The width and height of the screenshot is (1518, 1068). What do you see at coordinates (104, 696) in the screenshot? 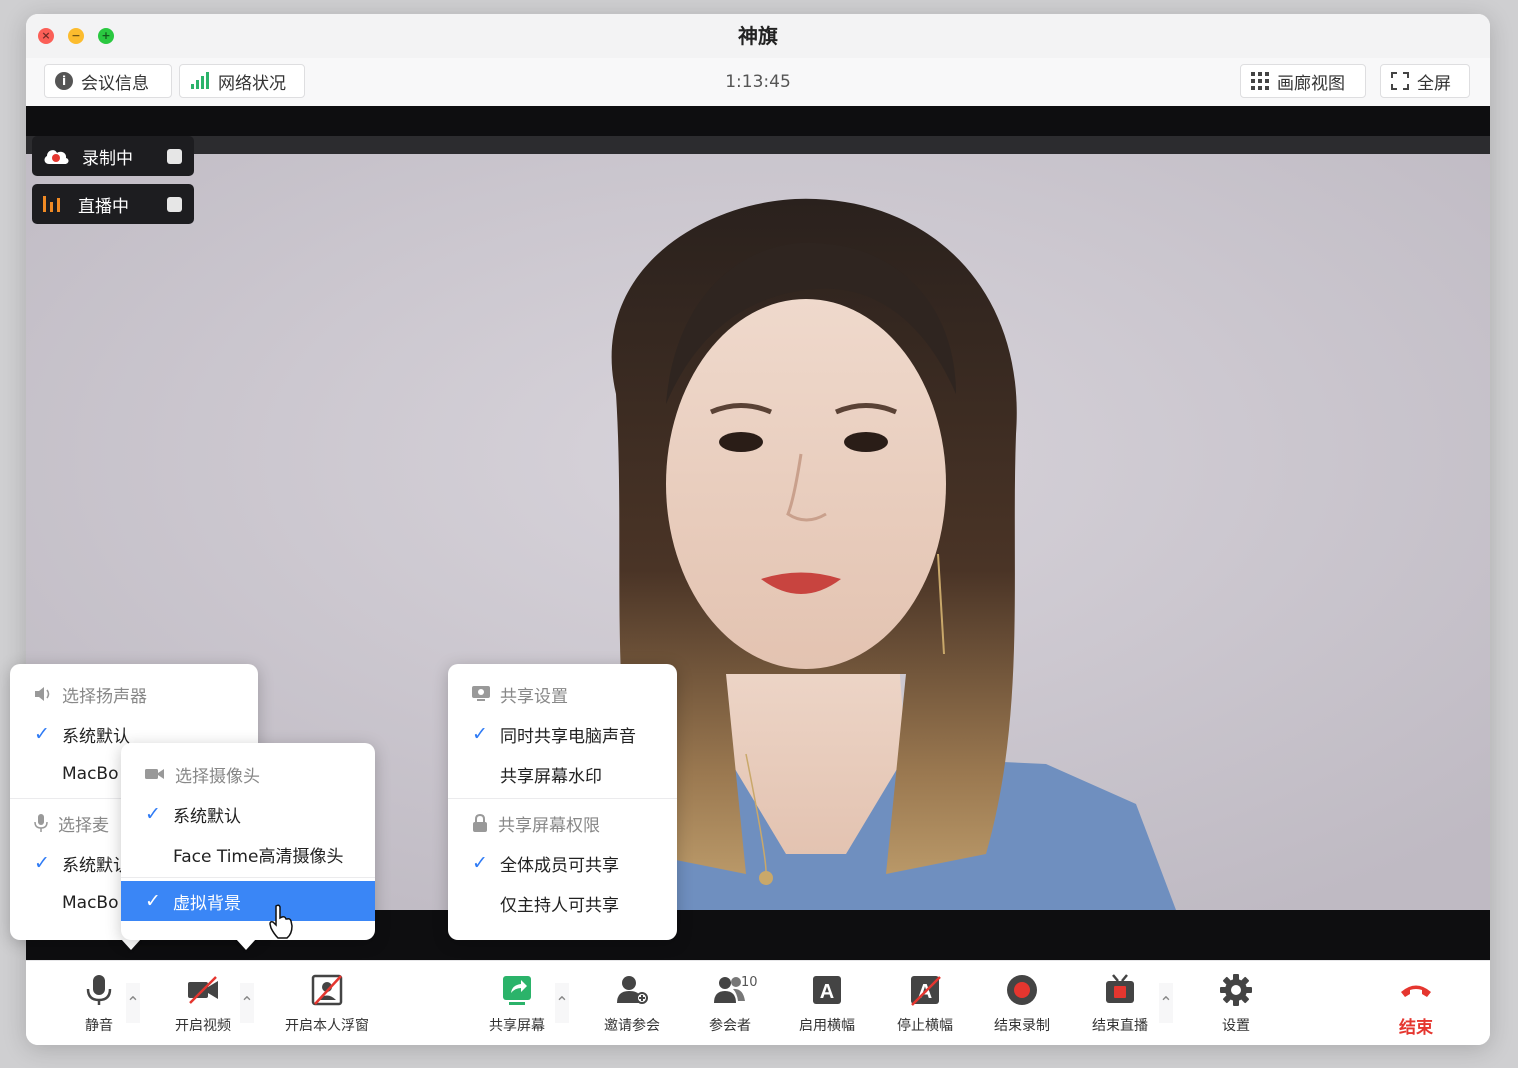
I see `speaker-header-label: 选择扬声器` at bounding box center [104, 696].